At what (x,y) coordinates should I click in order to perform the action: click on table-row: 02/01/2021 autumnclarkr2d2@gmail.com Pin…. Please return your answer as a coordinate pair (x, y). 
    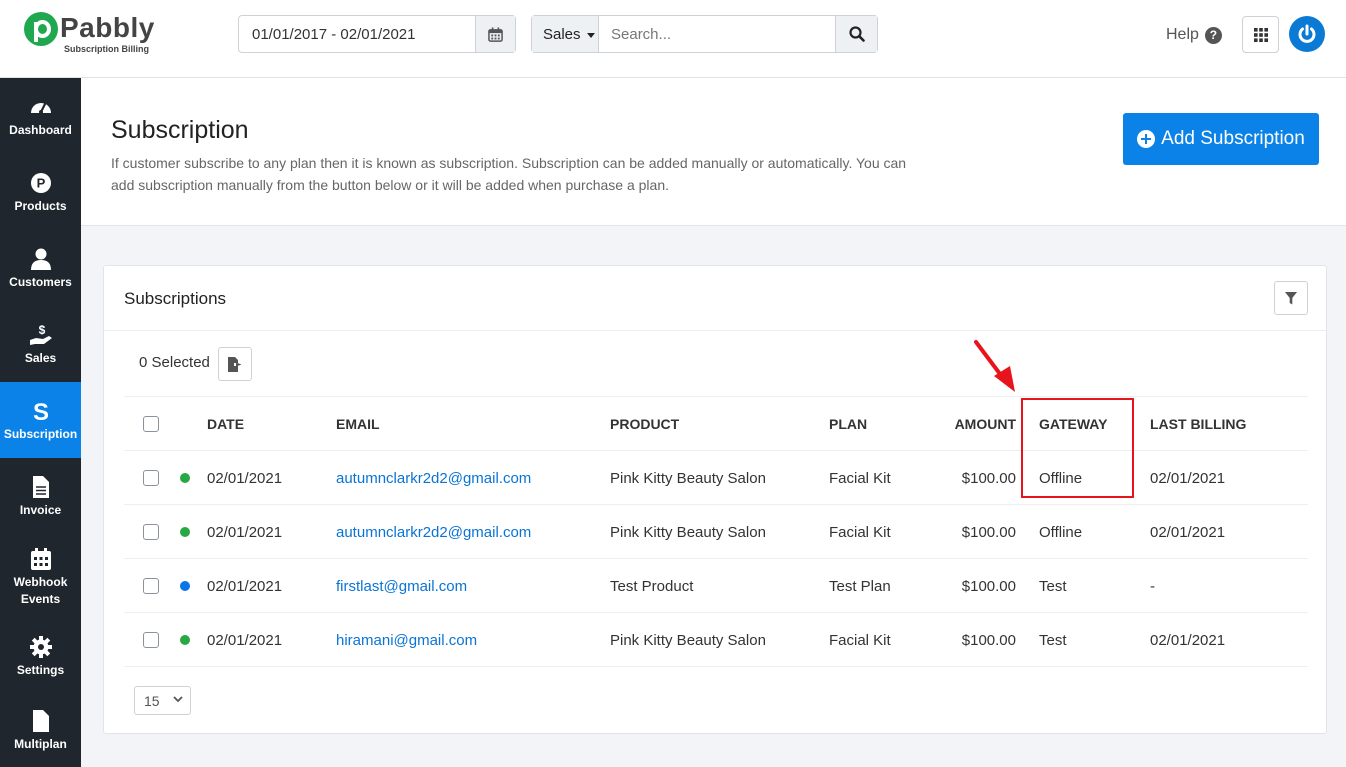
    Looking at the image, I should click on (716, 532).